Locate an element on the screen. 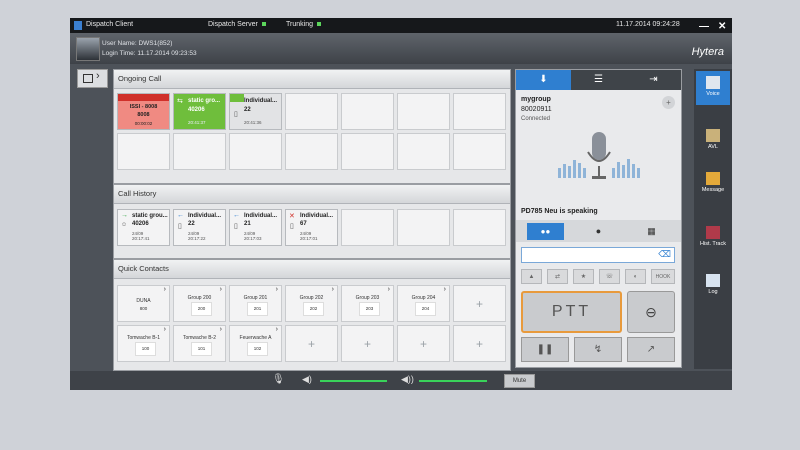 This screenshot has height=450, width=800. contact-name: Tomwache B-2 is located at coordinates (199, 338).